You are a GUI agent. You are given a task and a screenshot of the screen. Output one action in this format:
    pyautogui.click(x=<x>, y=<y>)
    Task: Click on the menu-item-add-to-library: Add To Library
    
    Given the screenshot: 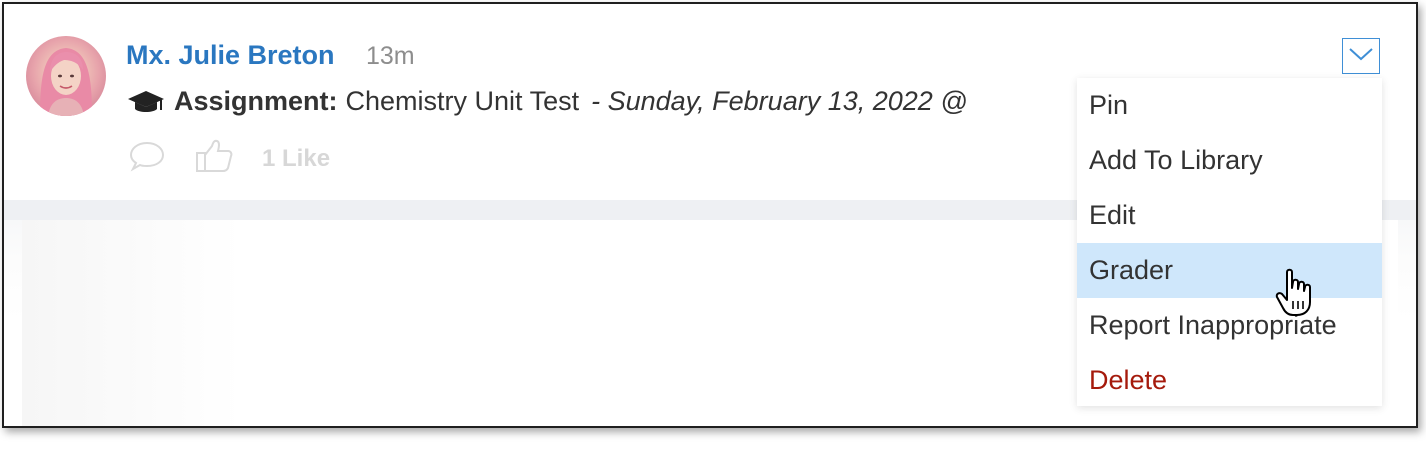 What is the action you would take?
    pyautogui.click(x=1229, y=160)
    